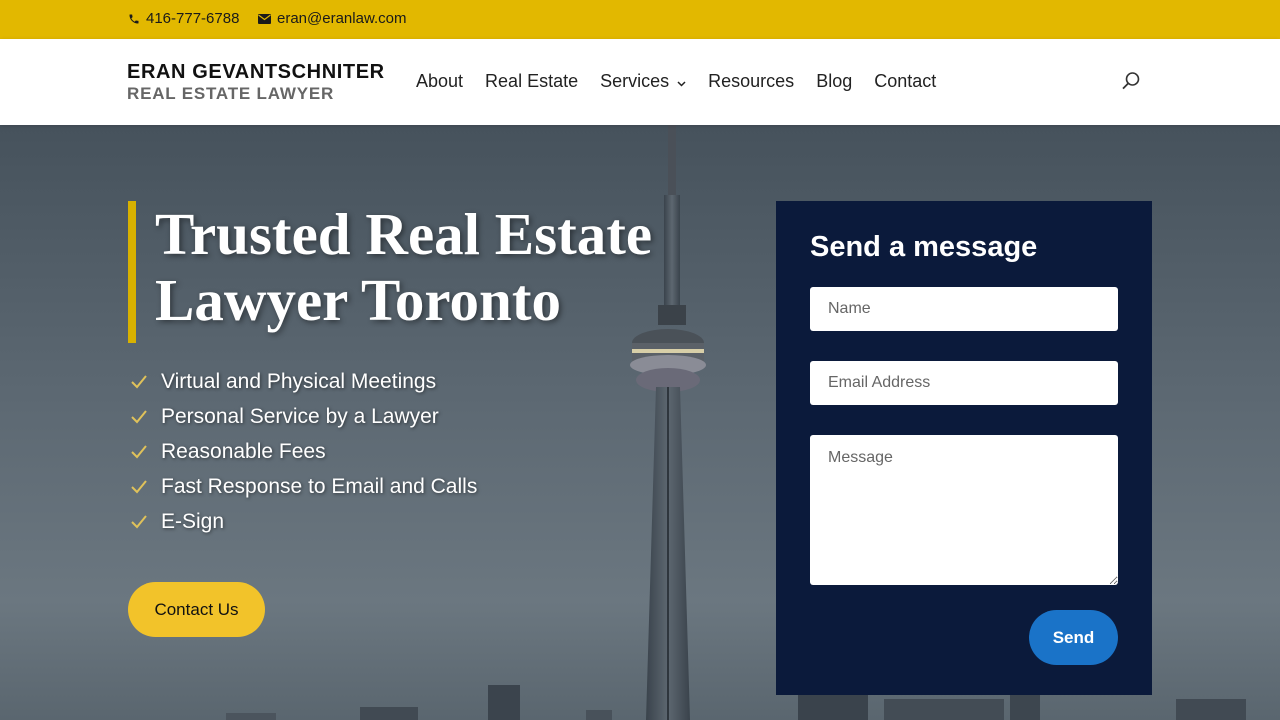 The height and width of the screenshot is (720, 1280). What do you see at coordinates (193, 521) in the screenshot?
I see `feature-text: E-Sign` at bounding box center [193, 521].